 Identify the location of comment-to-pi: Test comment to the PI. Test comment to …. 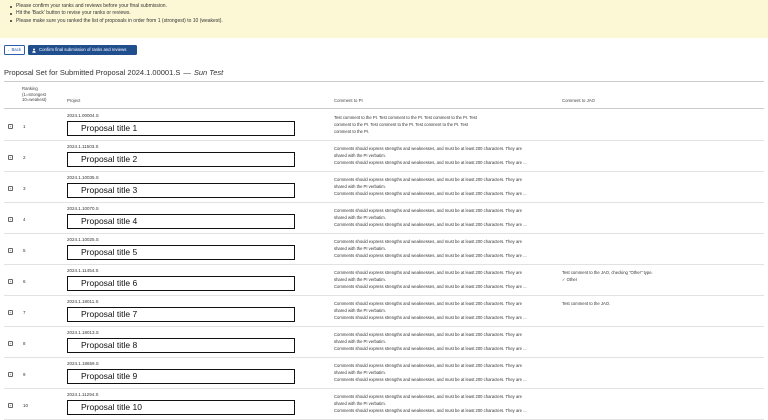
(443, 125).